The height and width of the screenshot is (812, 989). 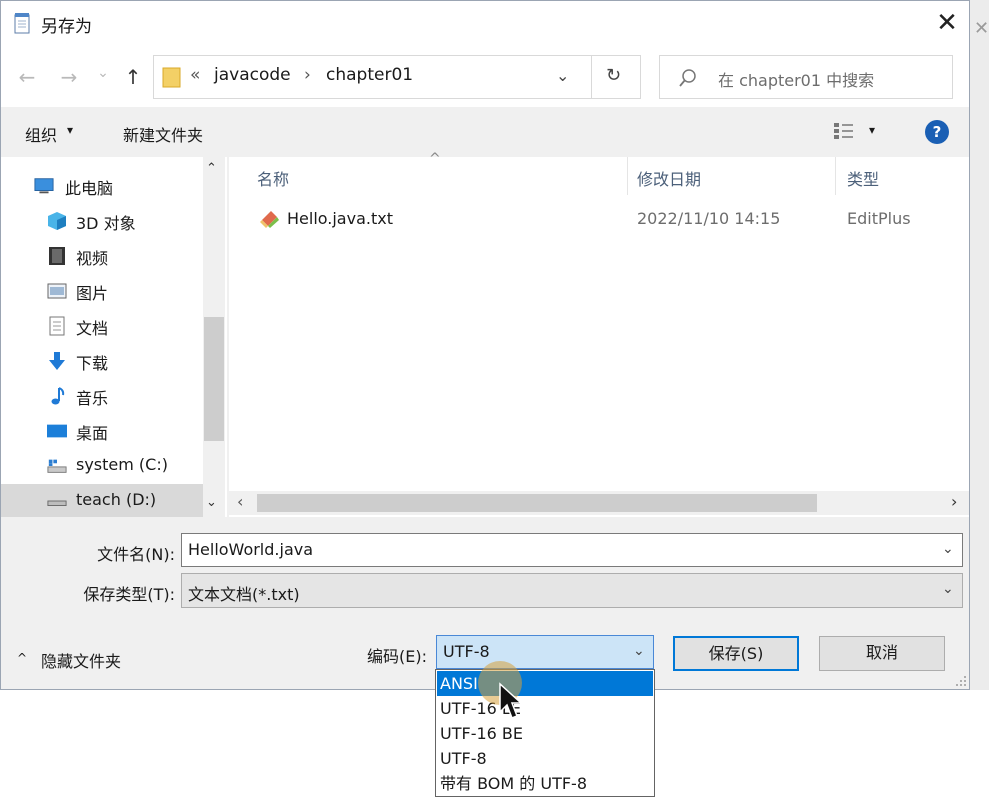 What do you see at coordinates (211, 168) in the screenshot?
I see `scroll-up-icon: ⌃` at bounding box center [211, 168].